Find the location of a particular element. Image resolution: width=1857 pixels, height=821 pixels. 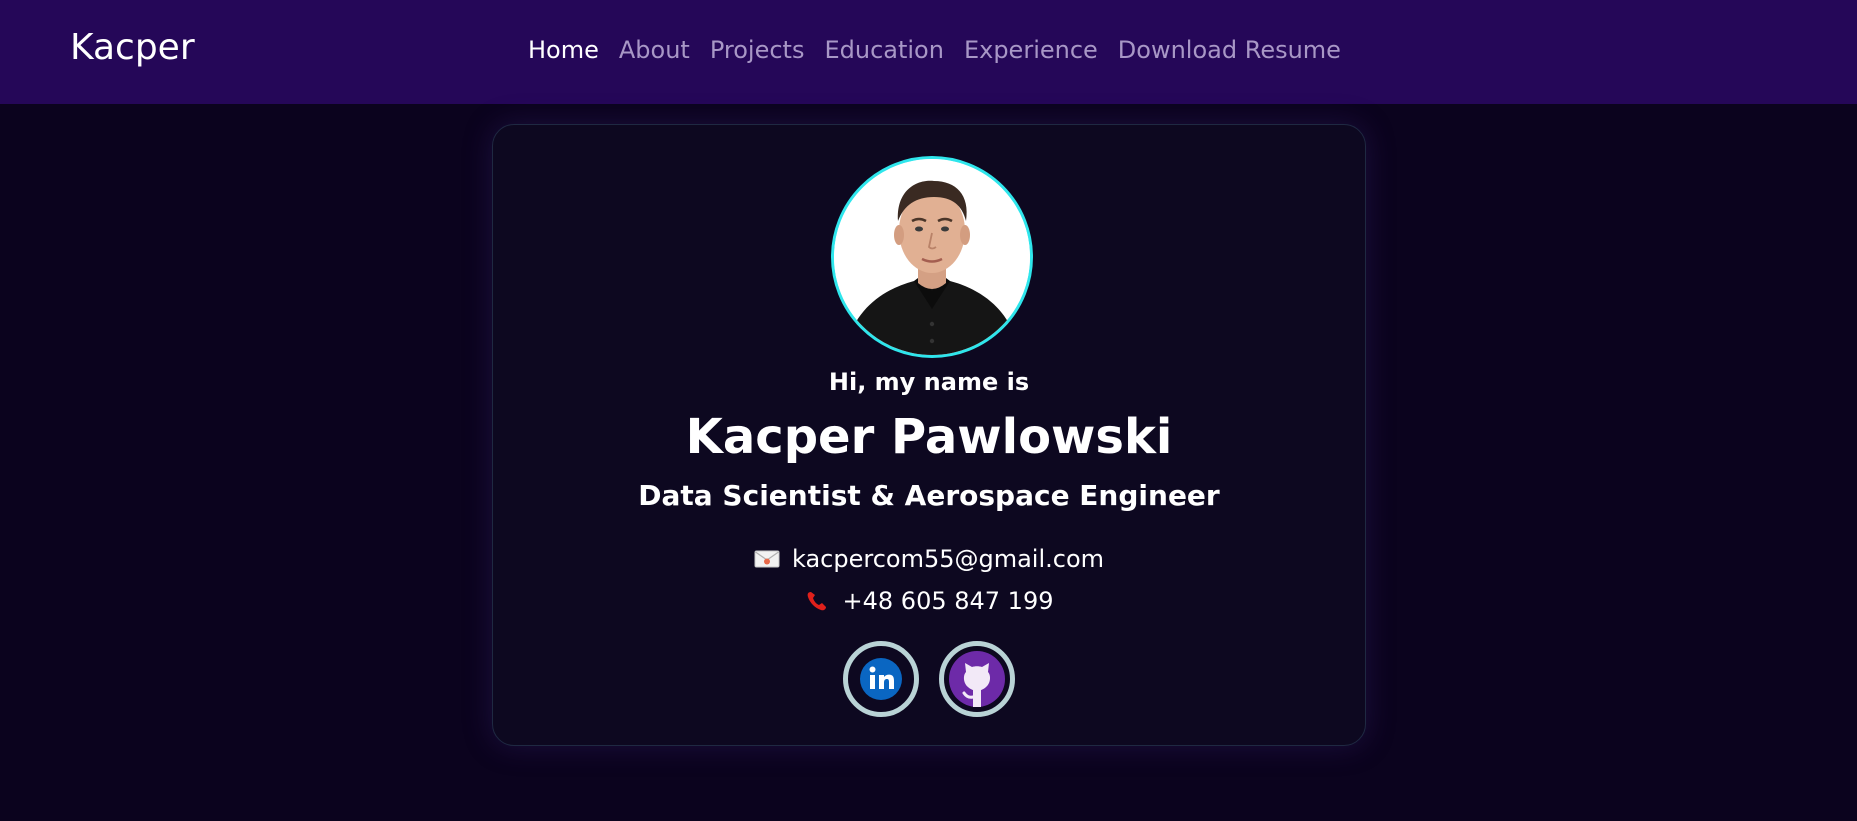

linkedin-icon is located at coordinates (881, 679).